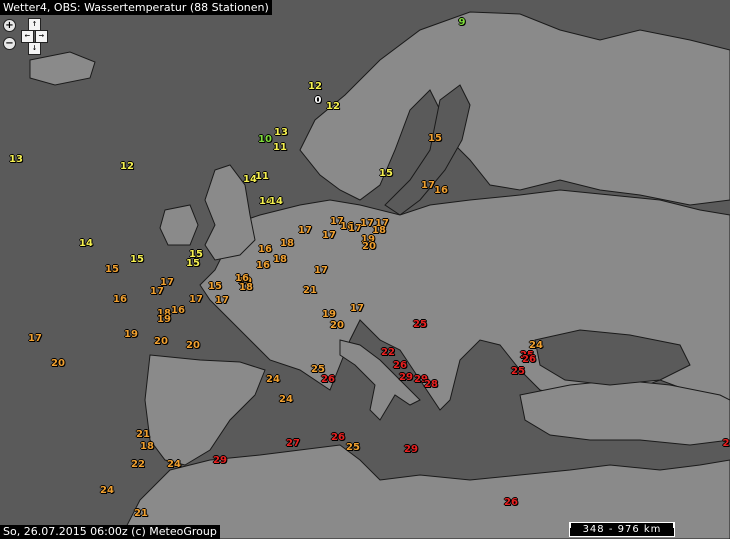 This screenshot has height=539, width=730. What do you see at coordinates (462, 23) in the screenshot?
I see `station-label: 9` at bounding box center [462, 23].